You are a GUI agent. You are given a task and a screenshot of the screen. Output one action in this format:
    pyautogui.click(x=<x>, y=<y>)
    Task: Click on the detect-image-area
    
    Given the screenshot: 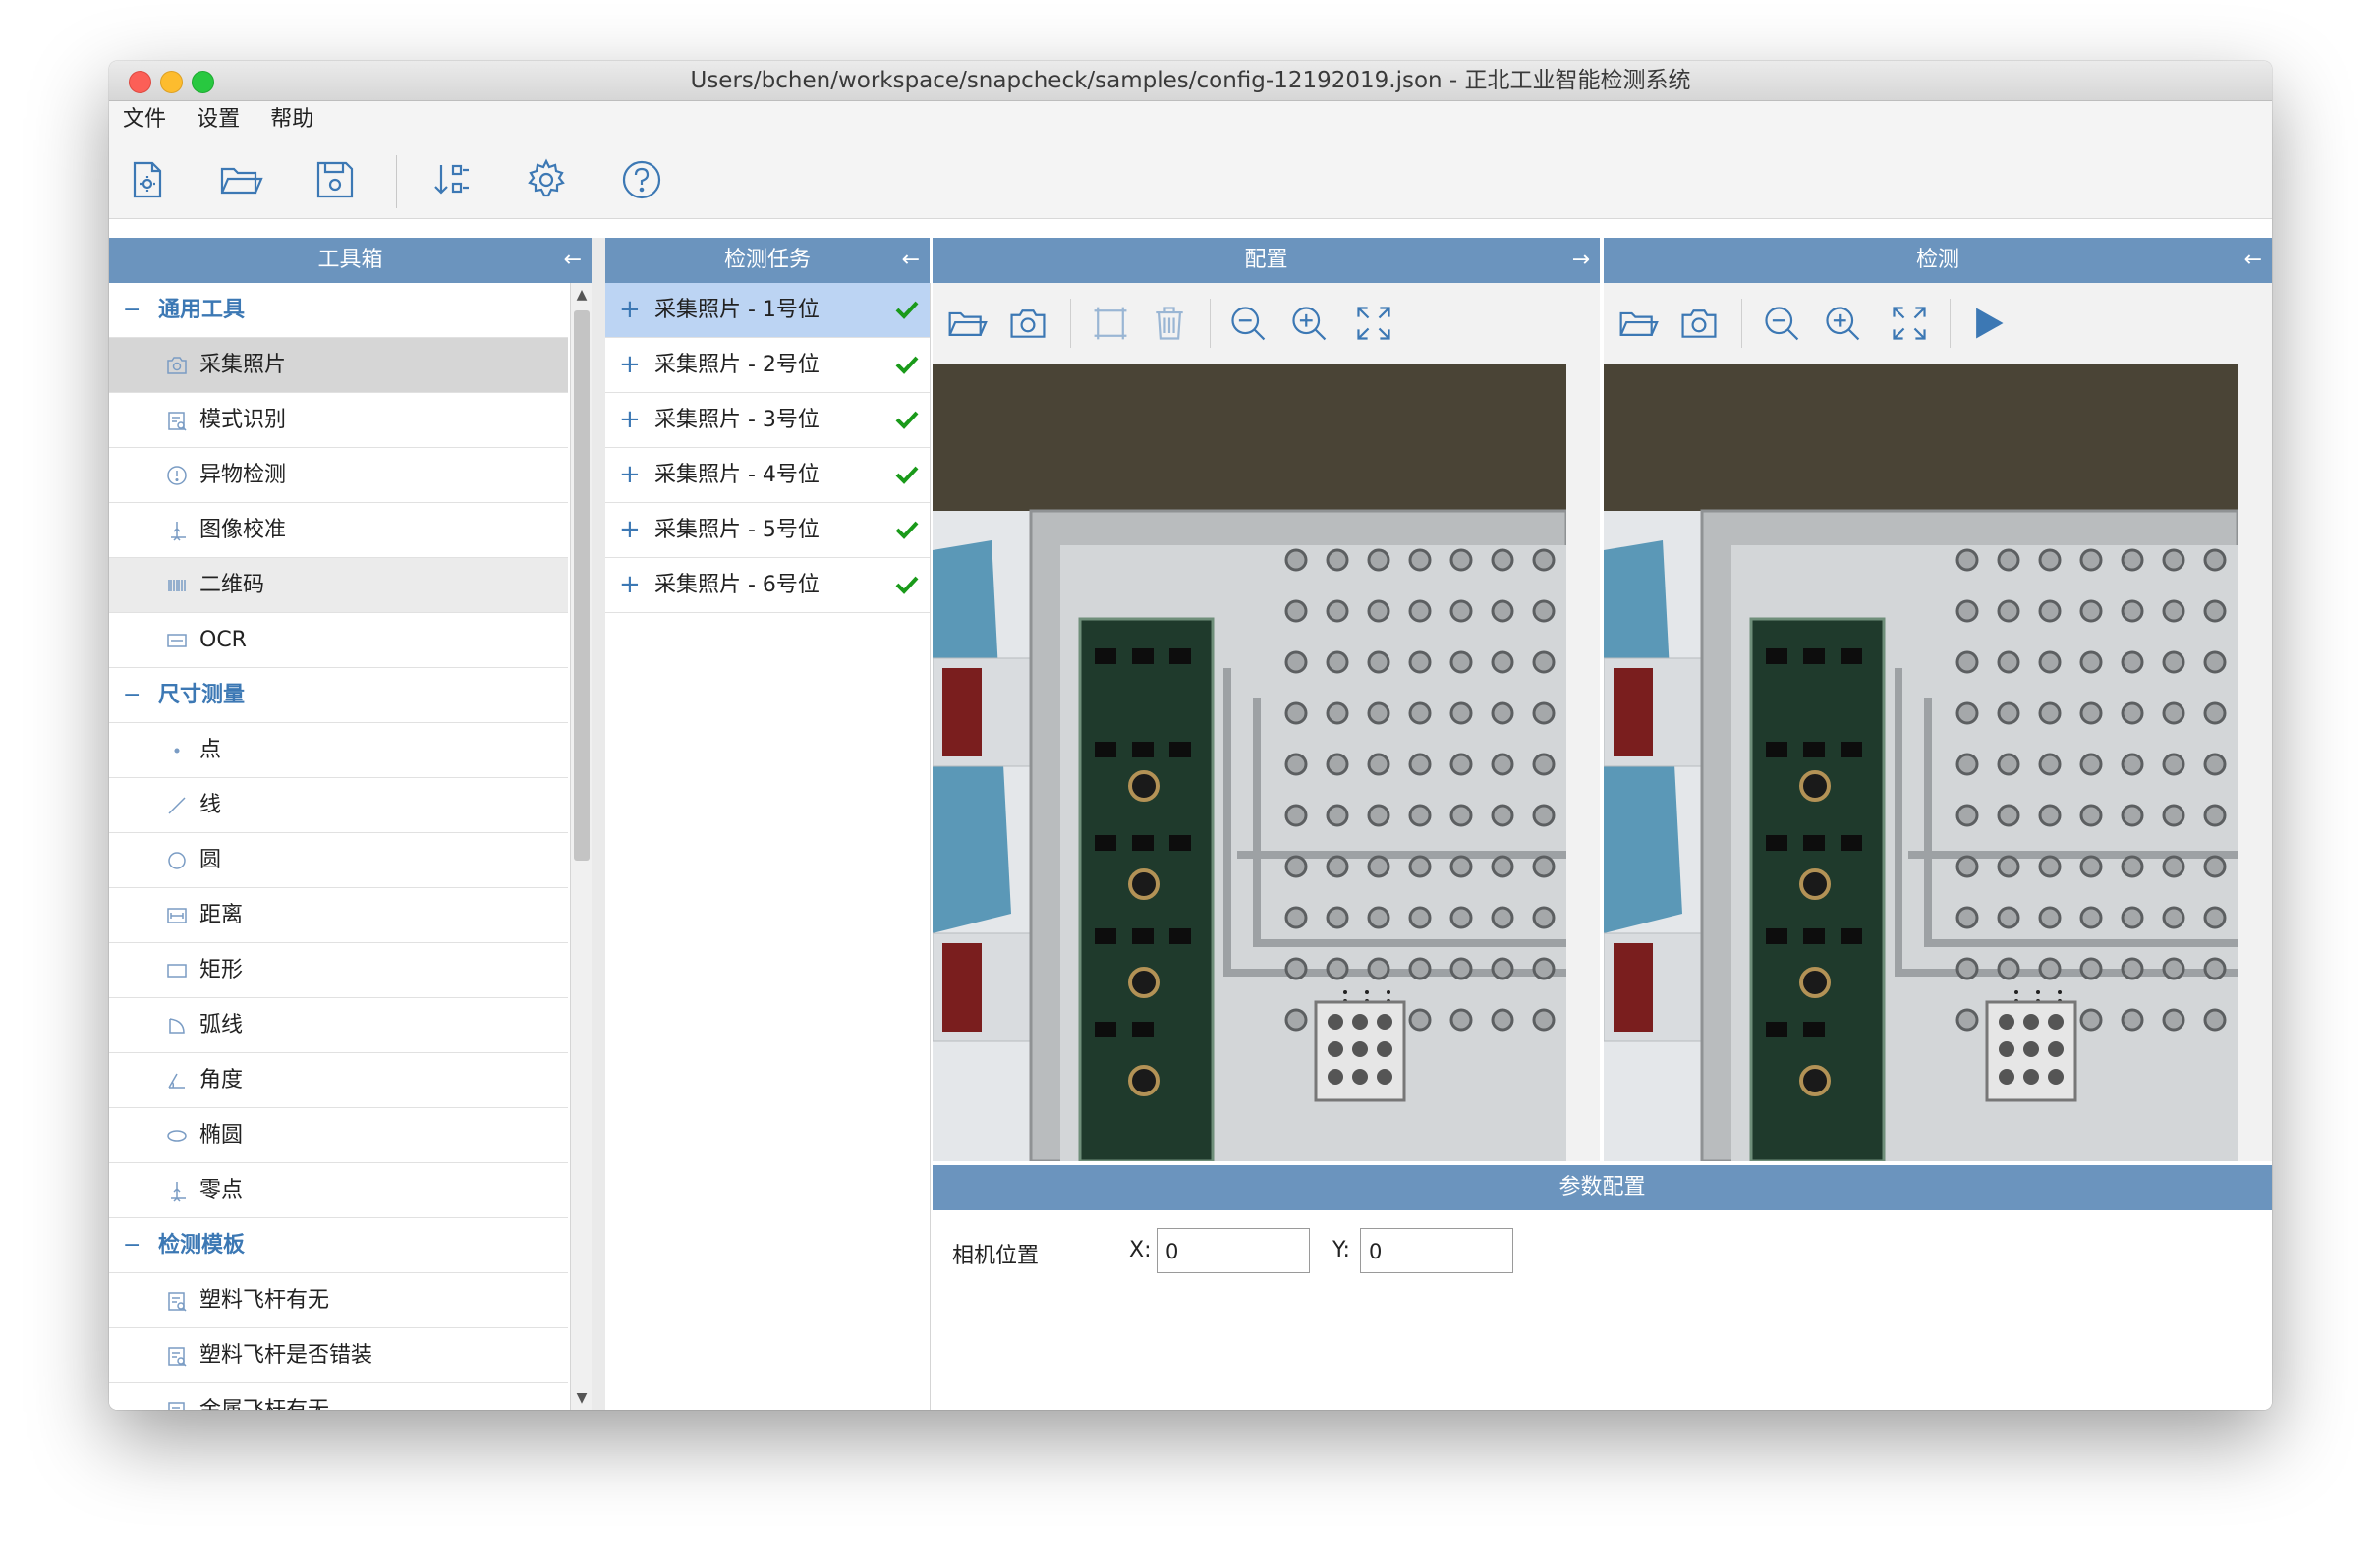 What is the action you would take?
    pyautogui.click(x=1938, y=762)
    